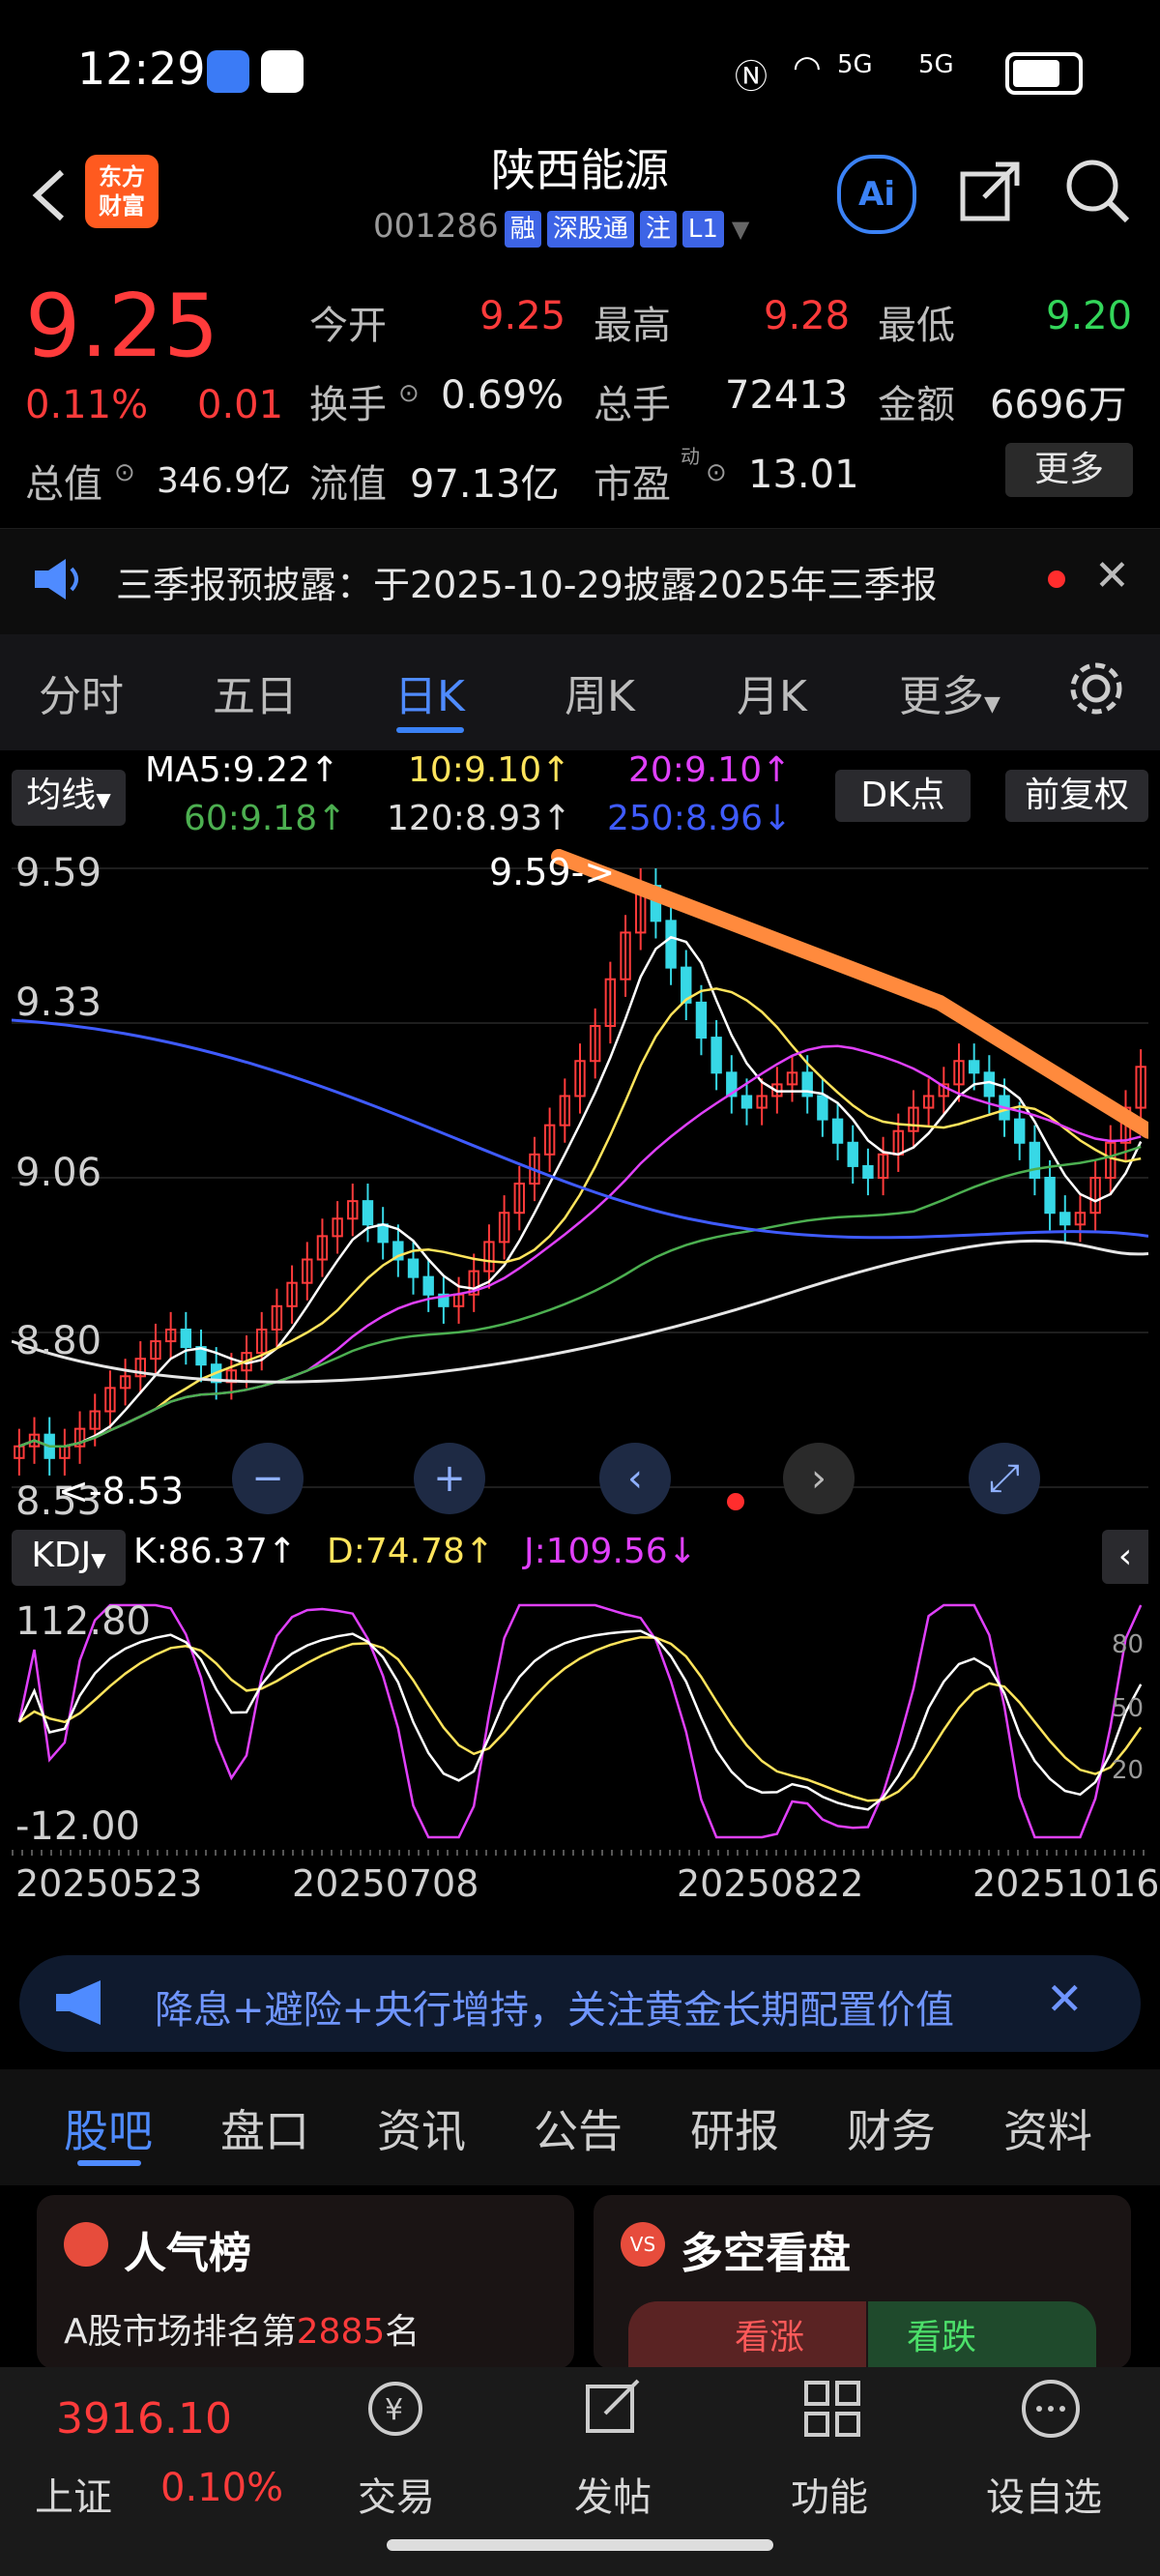 This screenshot has height=2576, width=1160. I want to click on tab-more: 更多▼, so click(950, 692).